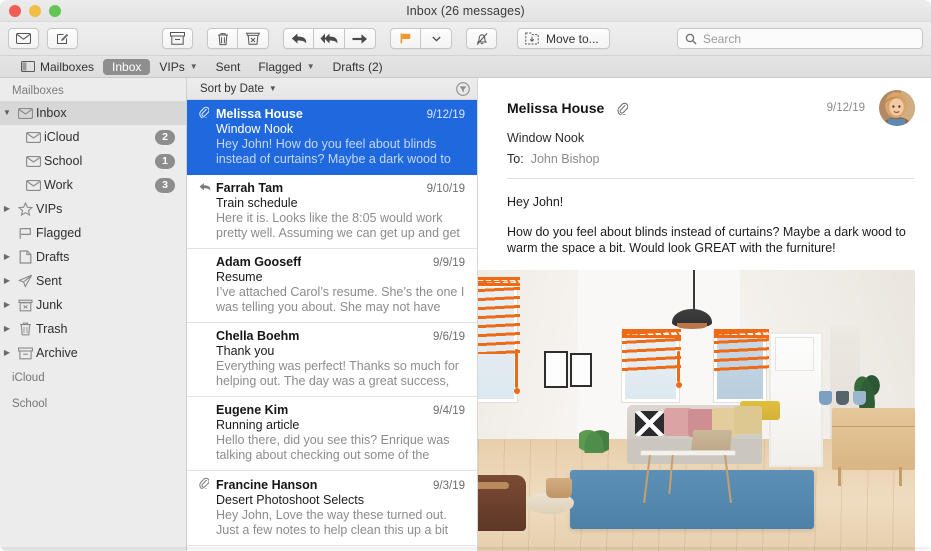  What do you see at coordinates (93, 281) in the screenshot?
I see `sidebar-item-sent: ▶ Sent` at bounding box center [93, 281].